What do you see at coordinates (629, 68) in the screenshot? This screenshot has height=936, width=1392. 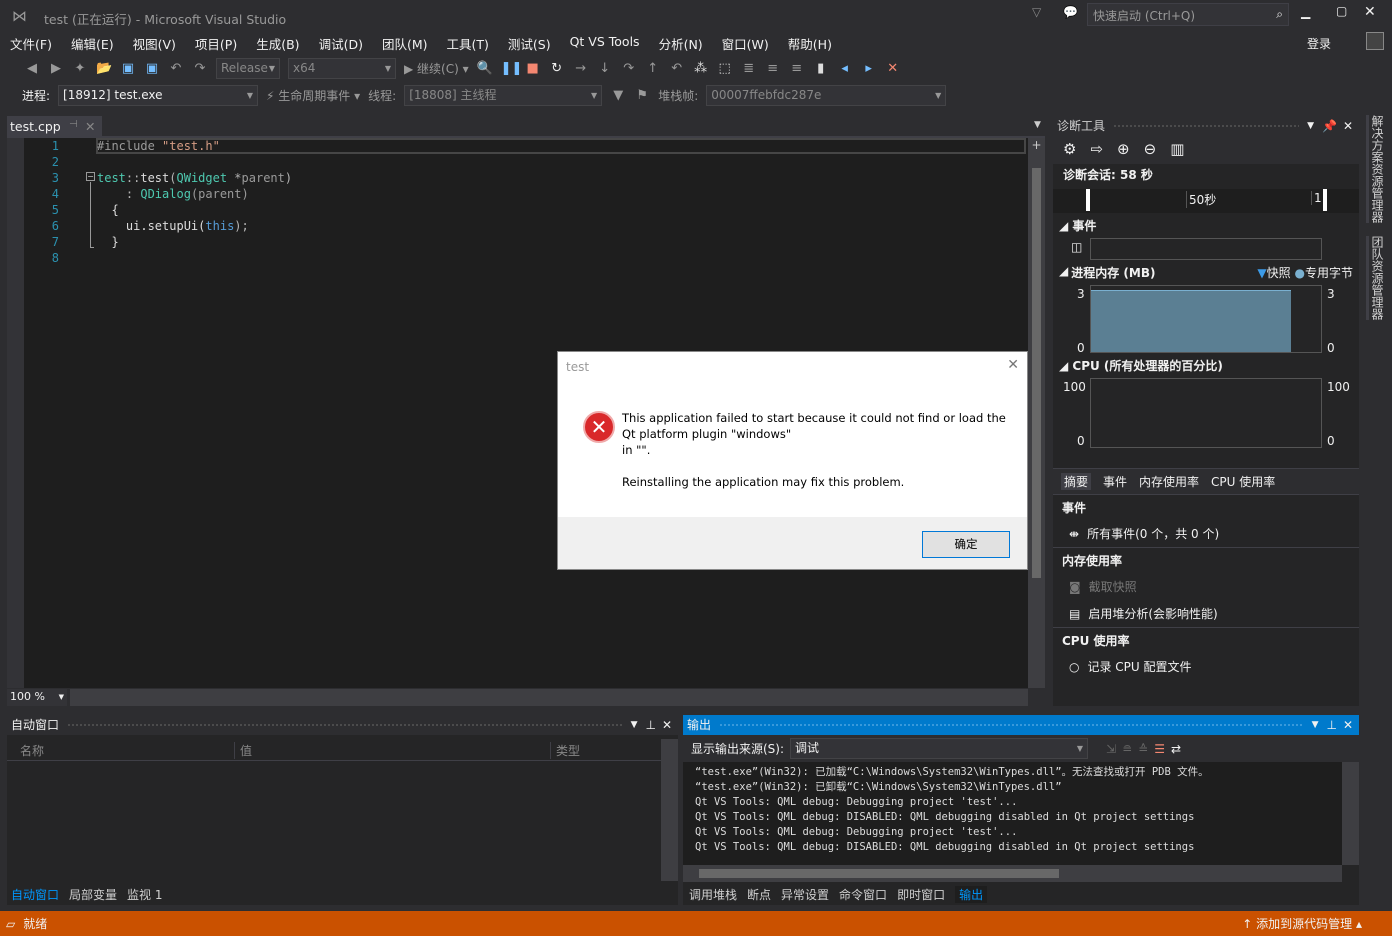 I see `step-over-icon: ↷` at bounding box center [629, 68].